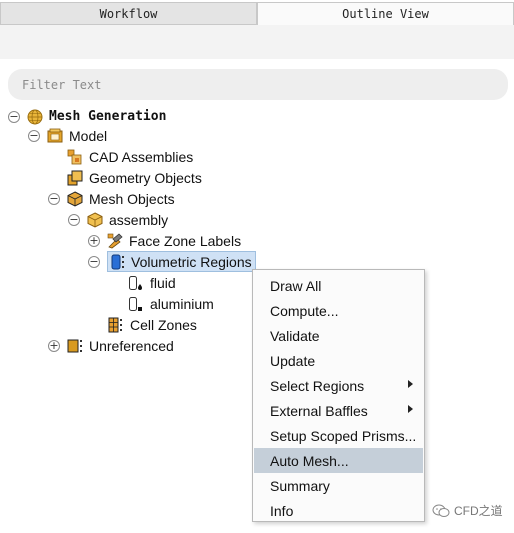  What do you see at coordinates (296, 285) in the screenshot?
I see `menu-item-label: Draw All` at bounding box center [296, 285].